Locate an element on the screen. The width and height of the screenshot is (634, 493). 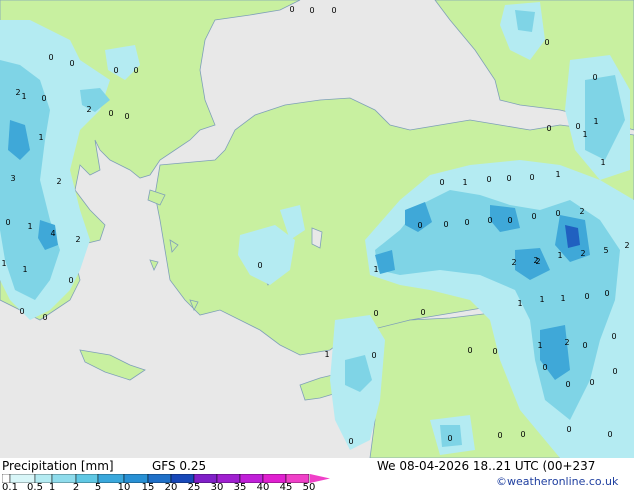
legend-label: 45 is located at coordinates (286, 487).